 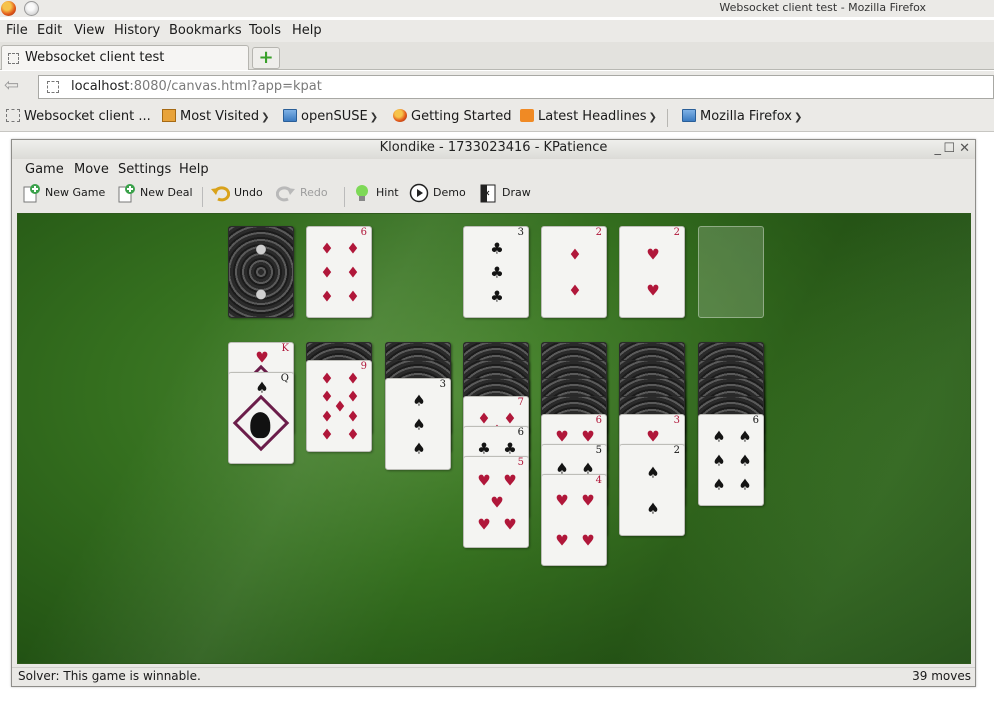 I want to click on playing-card: 2 ♥ ♥, so click(x=652, y=272).